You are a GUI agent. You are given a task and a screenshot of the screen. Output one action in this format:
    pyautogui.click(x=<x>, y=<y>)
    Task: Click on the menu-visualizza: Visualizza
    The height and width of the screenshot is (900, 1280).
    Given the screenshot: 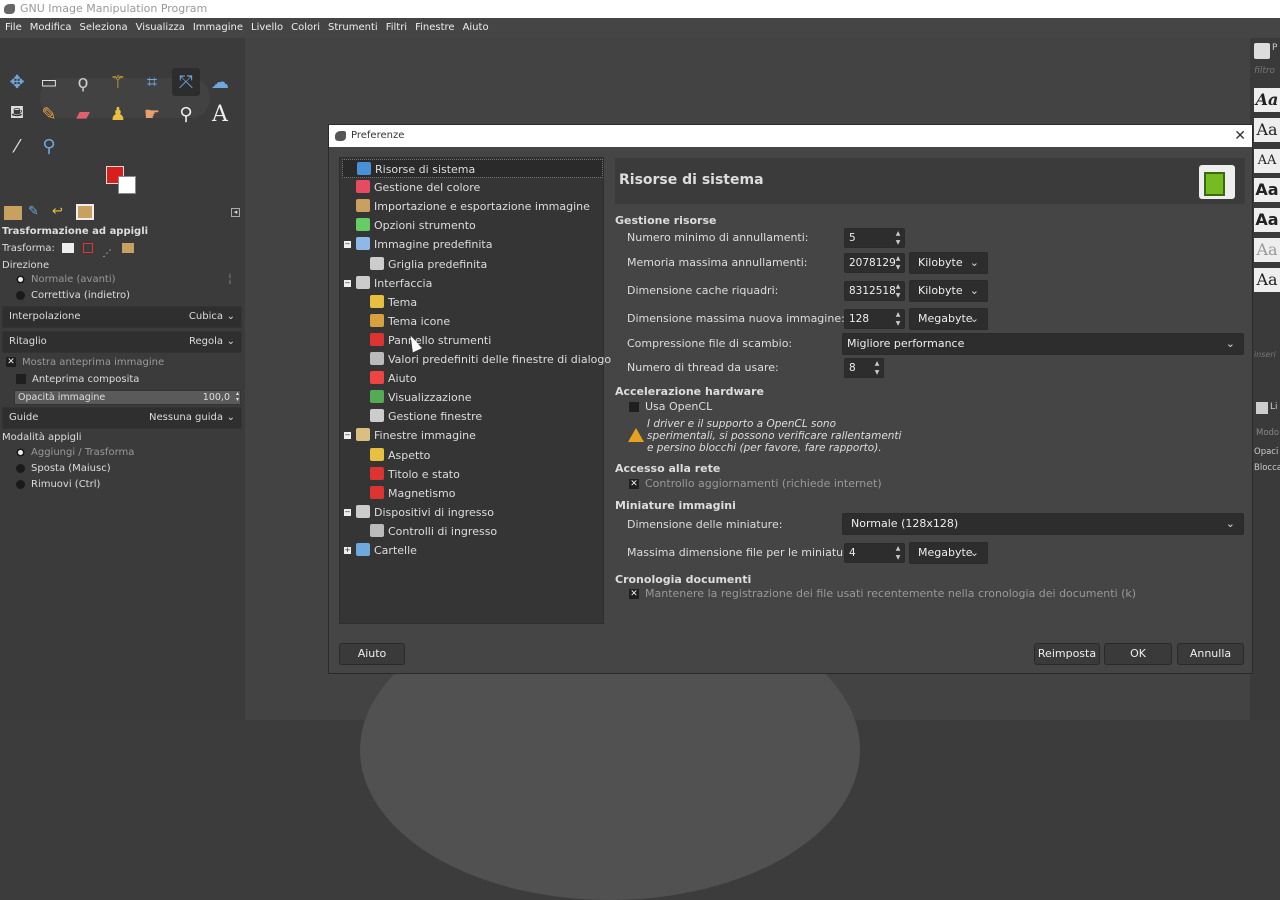 What is the action you would take?
    pyautogui.click(x=160, y=28)
    